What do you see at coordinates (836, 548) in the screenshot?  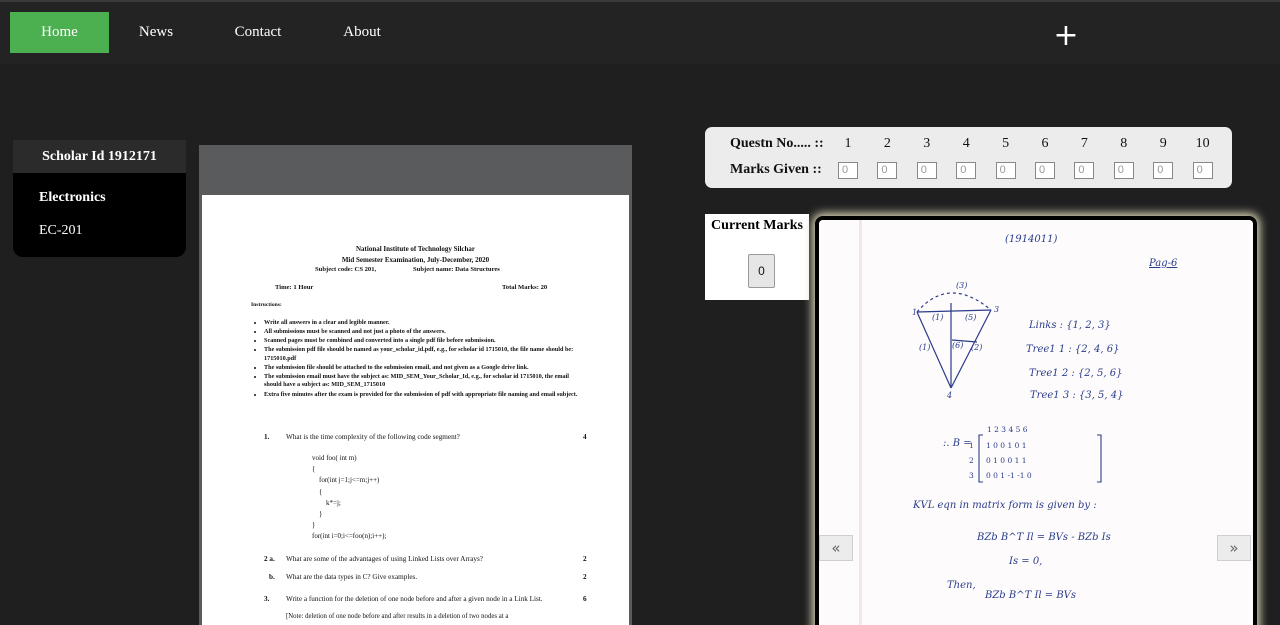 I see `double-chevron-left-icon: «` at bounding box center [836, 548].